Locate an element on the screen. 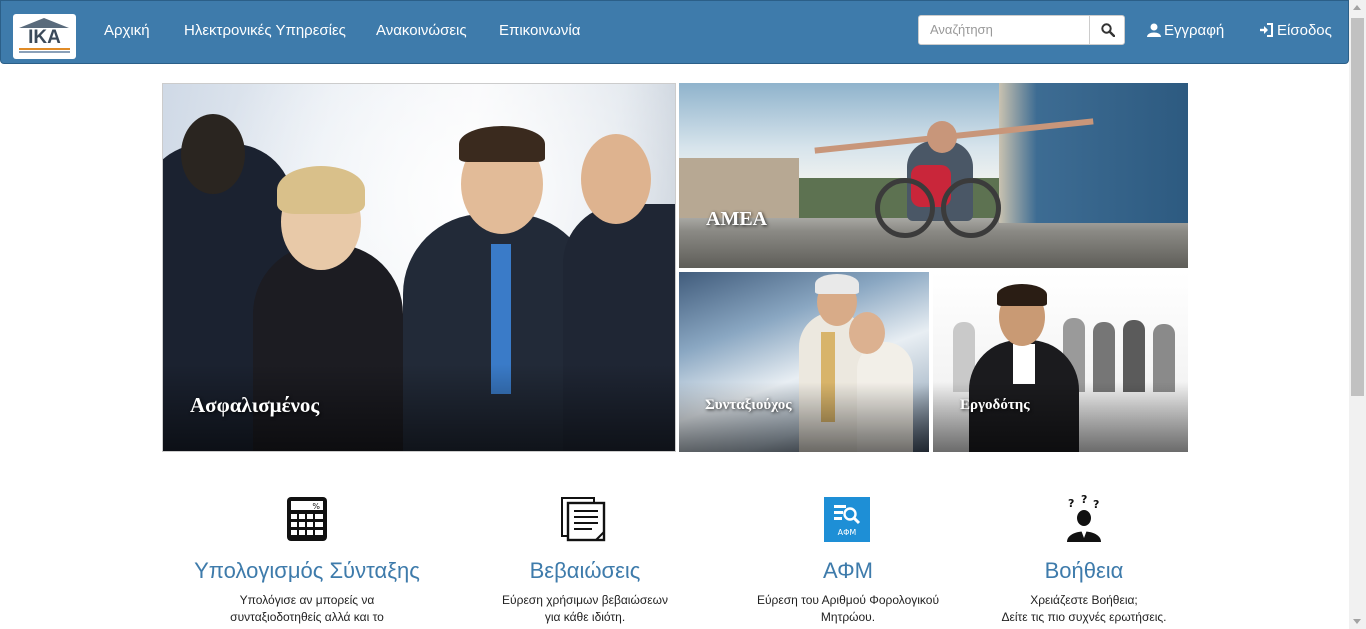 This screenshot has width=1366, height=629. tile-label-insured: Ασφαλισμένος is located at coordinates (255, 405).